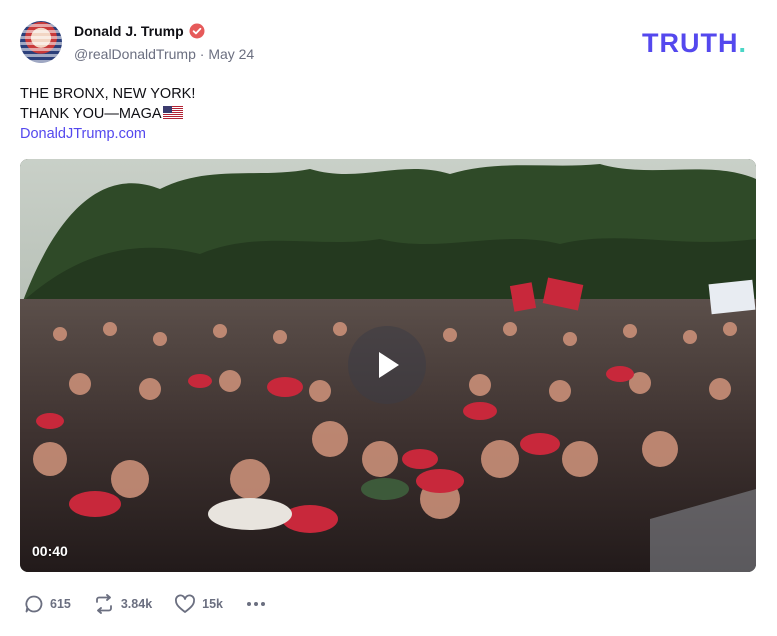  I want to click on post-line-2: THANK YOU—MAGA, so click(91, 114).